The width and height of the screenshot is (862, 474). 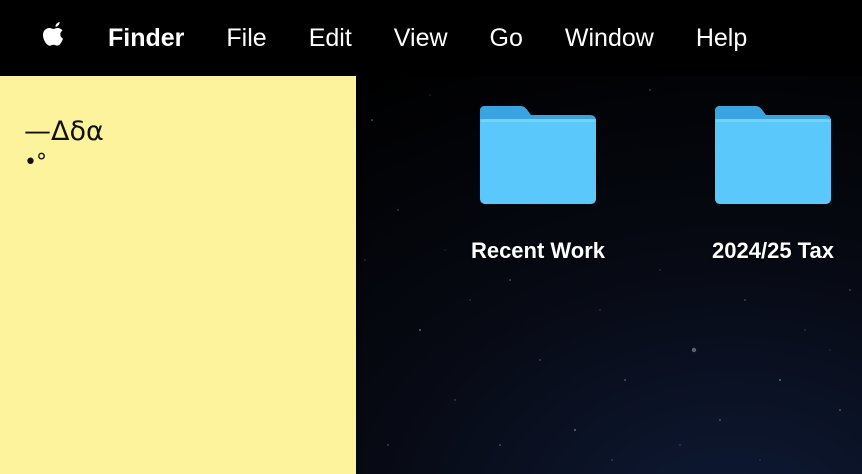 I want to click on menu-edit: Edit, so click(x=330, y=38).